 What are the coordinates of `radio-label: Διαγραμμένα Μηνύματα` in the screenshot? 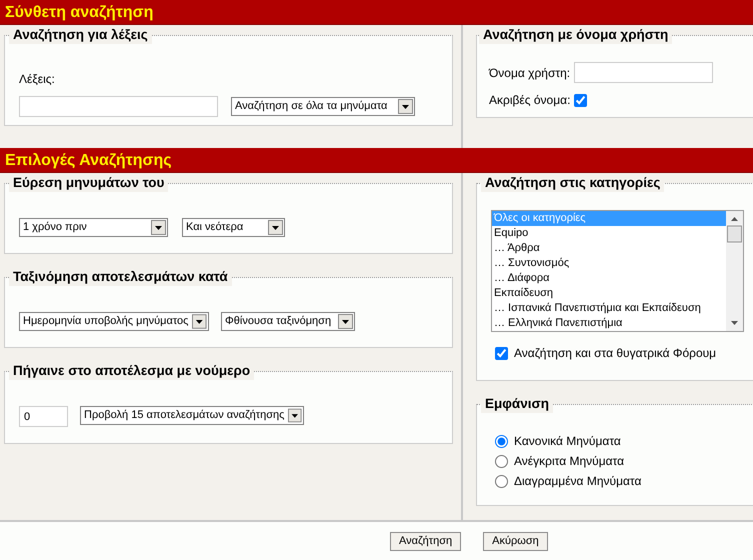 It's located at (578, 481).